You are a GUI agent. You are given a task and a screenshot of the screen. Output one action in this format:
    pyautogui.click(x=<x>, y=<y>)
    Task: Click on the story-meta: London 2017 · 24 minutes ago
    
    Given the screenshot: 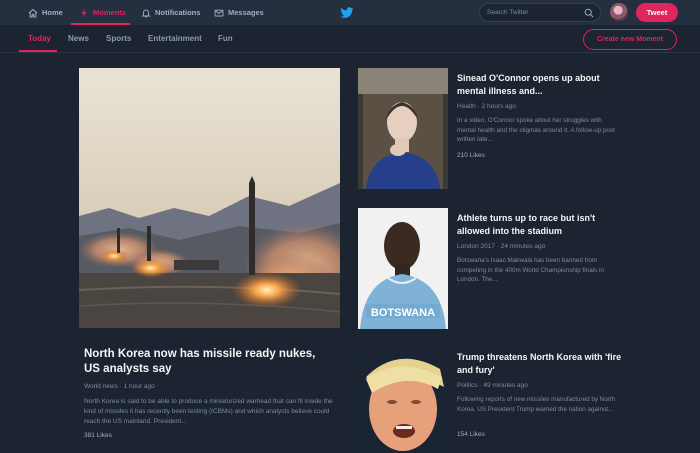 What is the action you would take?
    pyautogui.click(x=501, y=246)
    